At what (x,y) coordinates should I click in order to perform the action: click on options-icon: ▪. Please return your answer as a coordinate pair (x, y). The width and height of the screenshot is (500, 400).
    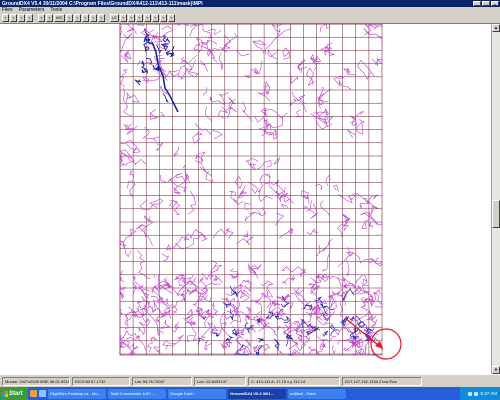
    Looking at the image, I should click on (171, 17).